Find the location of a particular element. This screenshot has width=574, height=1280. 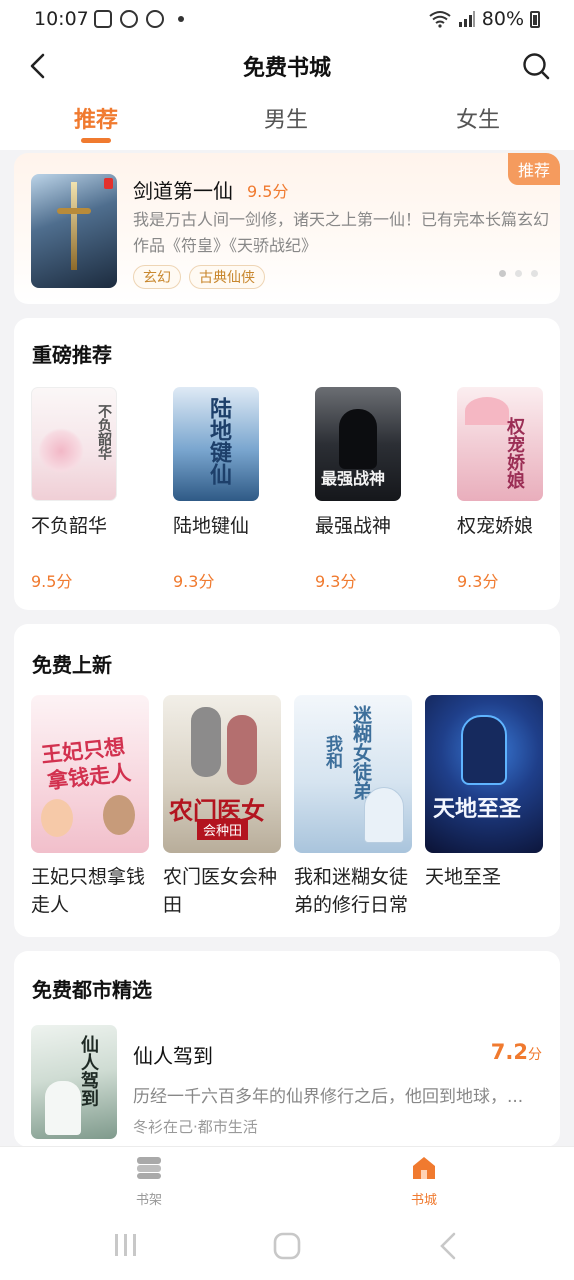

page-title: 免费书城 is located at coordinates (286, 68).